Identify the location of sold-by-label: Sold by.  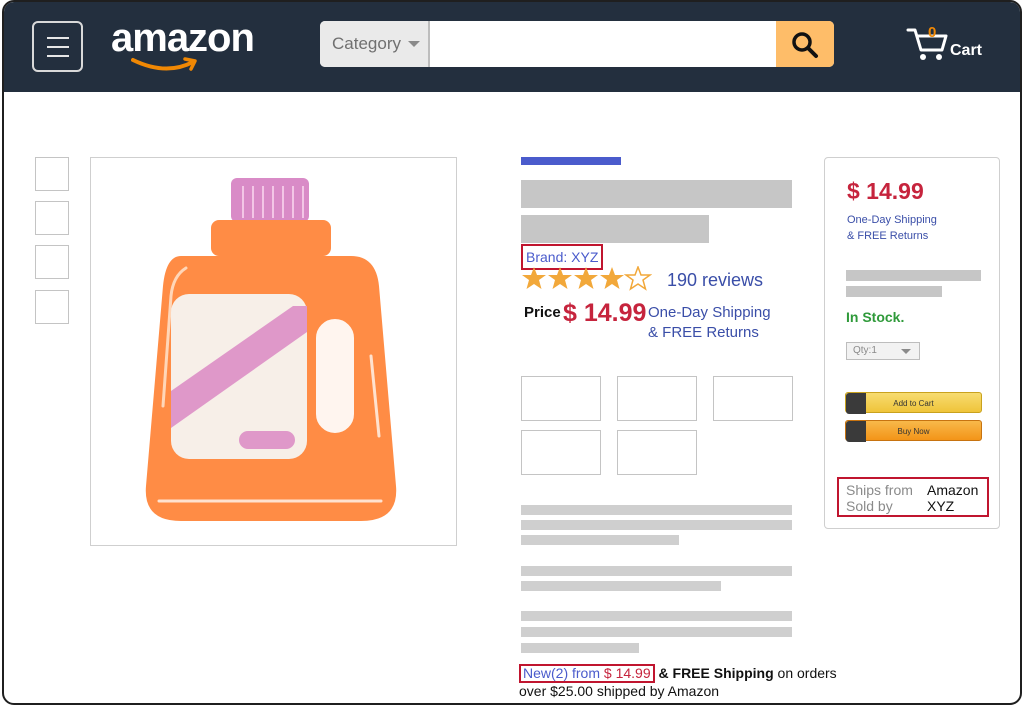
(869, 506).